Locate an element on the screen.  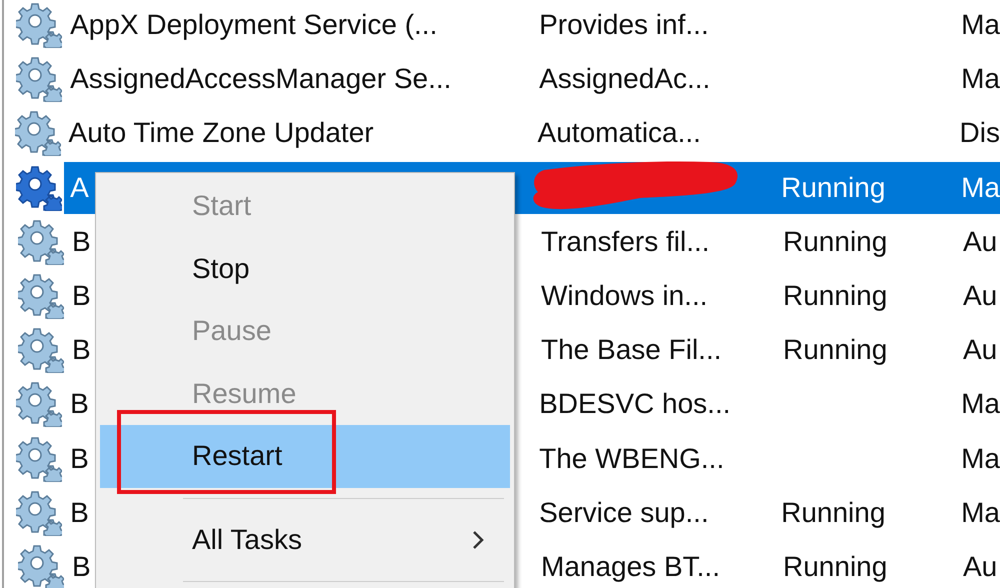
service-name: A is located at coordinates (79, 188).